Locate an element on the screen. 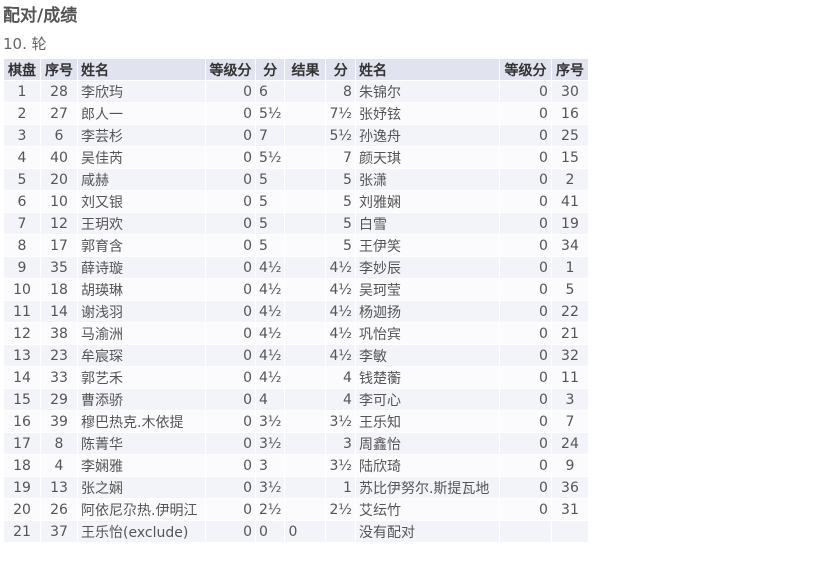 The image size is (824, 564). board-number: 14 is located at coordinates (22, 377).